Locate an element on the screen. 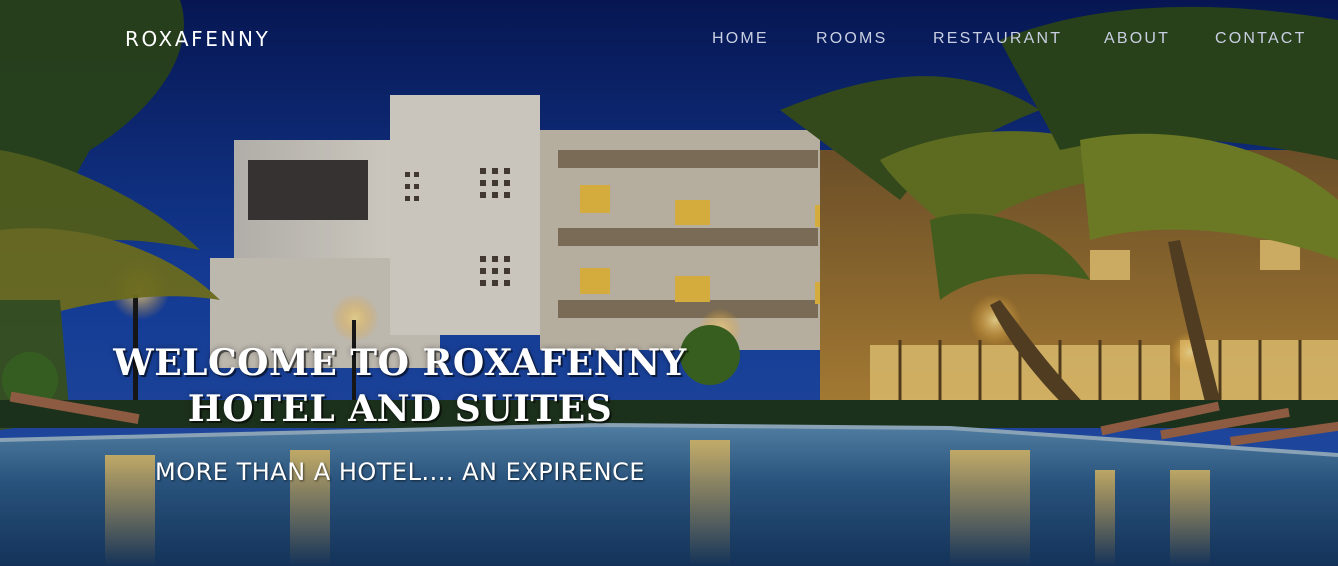  hero-title-line-1: WELCOME TO ROXAFENNY is located at coordinates (400, 363).